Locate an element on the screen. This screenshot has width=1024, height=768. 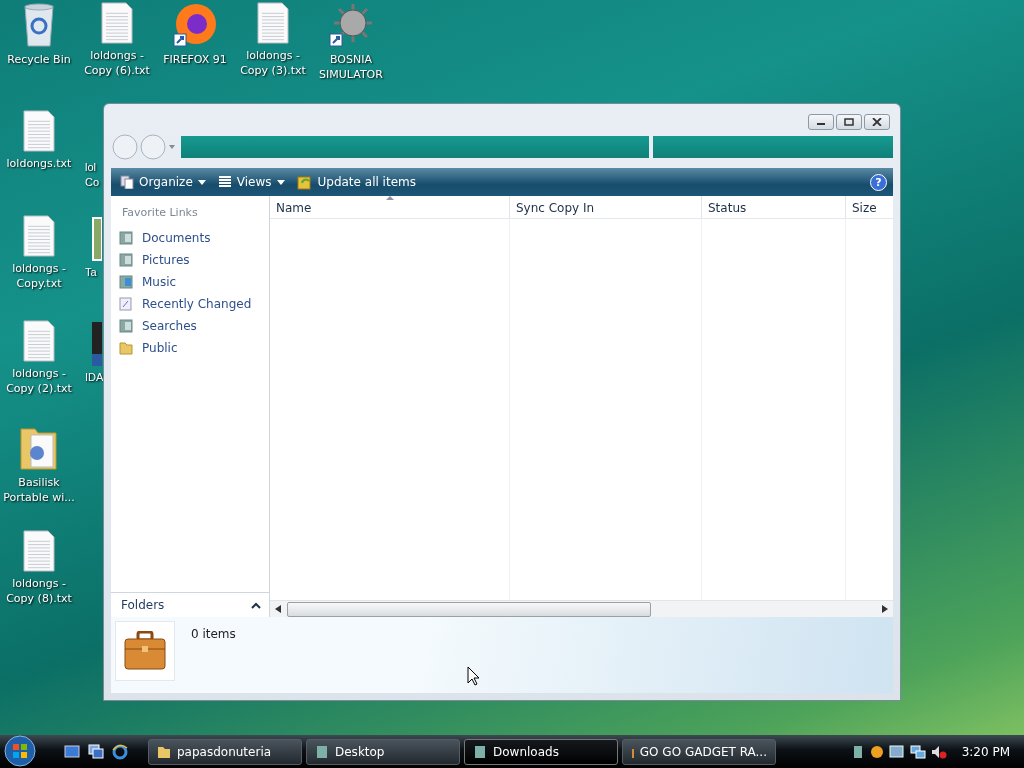
favorite-link: Recently Changed is located at coordinates (194, 304).